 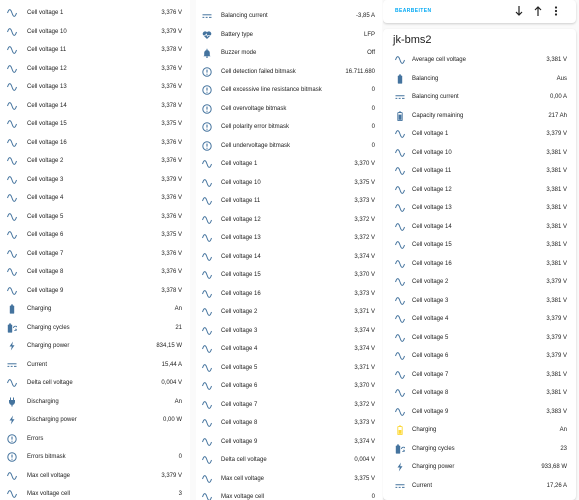 I want to click on entity-row-cell-voltage-4: Cell voltage 4 3,374 V, so click(x=289, y=349).